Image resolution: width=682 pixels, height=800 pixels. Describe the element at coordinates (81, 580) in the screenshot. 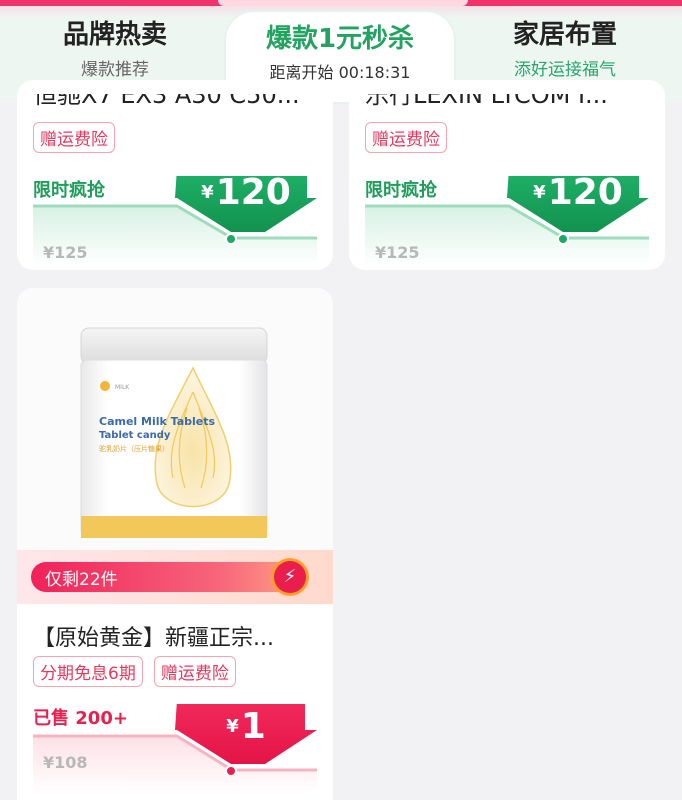

I see `stock-remaining: 仅剩22件` at that location.